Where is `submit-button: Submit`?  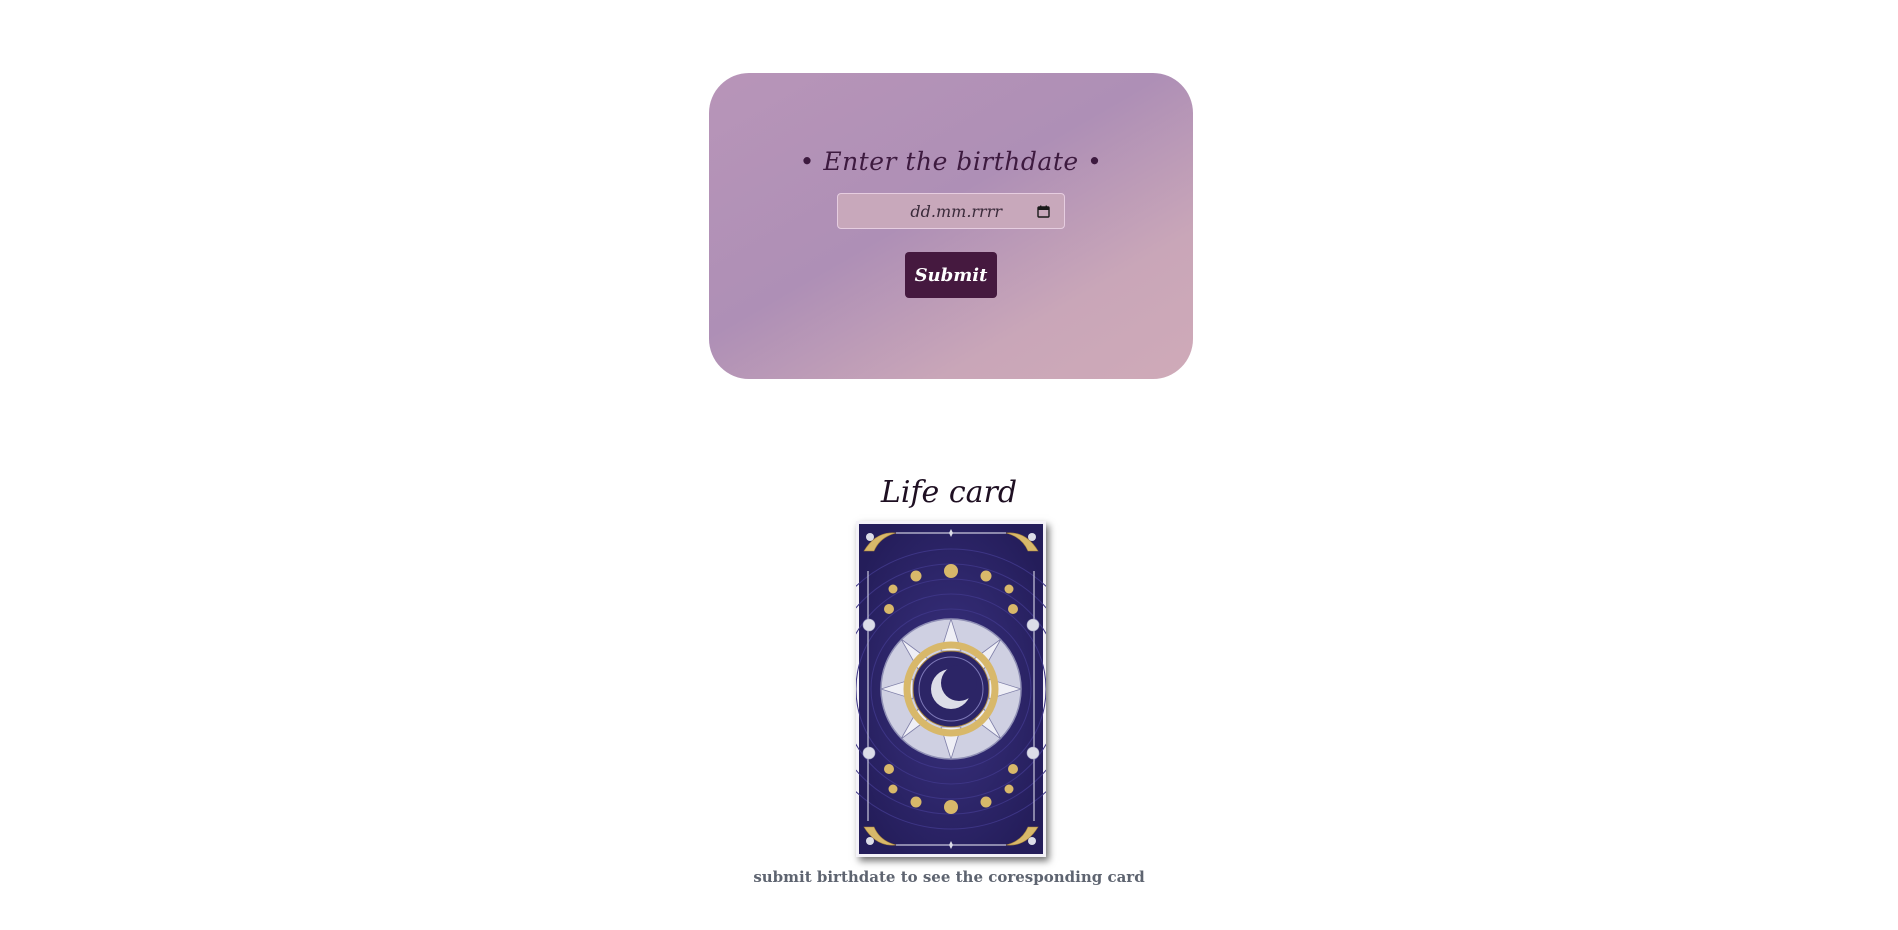
submit-button: Submit is located at coordinates (951, 275).